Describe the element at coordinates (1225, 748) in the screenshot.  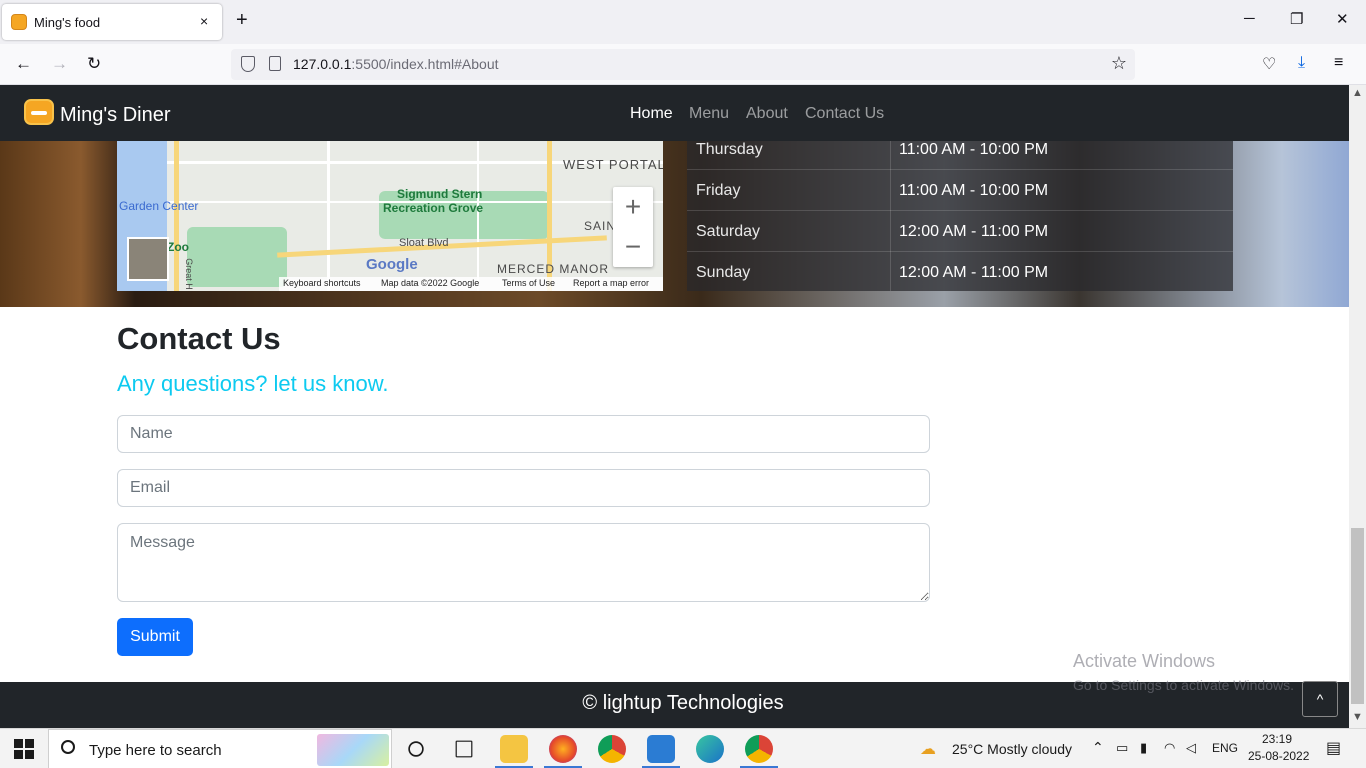
I see `language-indicator: ENG` at that location.